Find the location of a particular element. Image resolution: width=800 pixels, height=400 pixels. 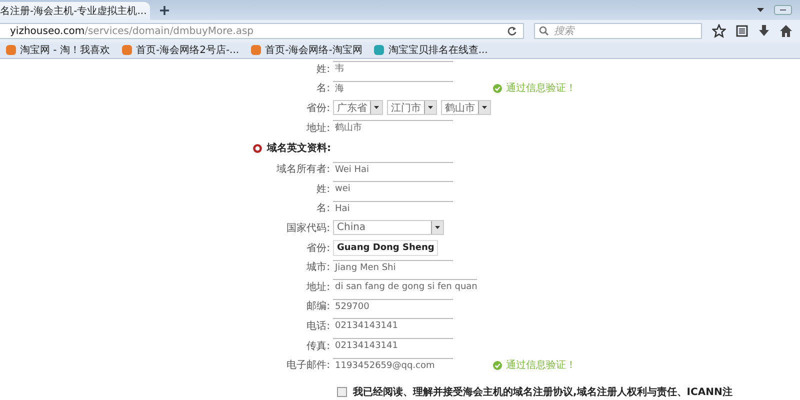

input-field: wei is located at coordinates (393, 188).